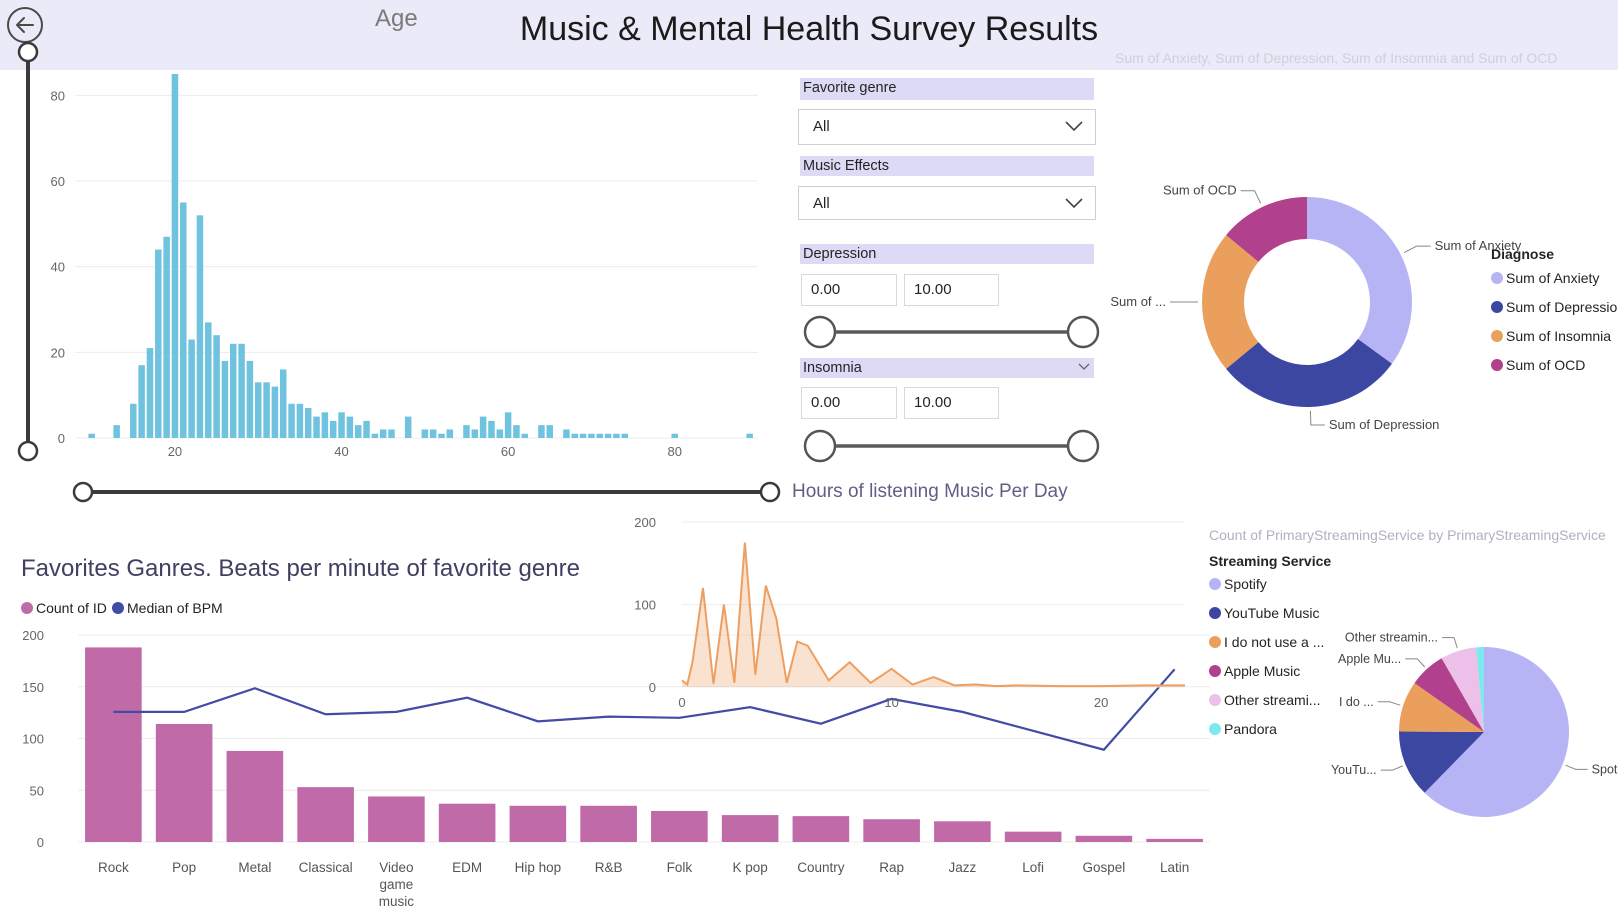  I want to click on x-tick-label: 40, so click(341, 451).